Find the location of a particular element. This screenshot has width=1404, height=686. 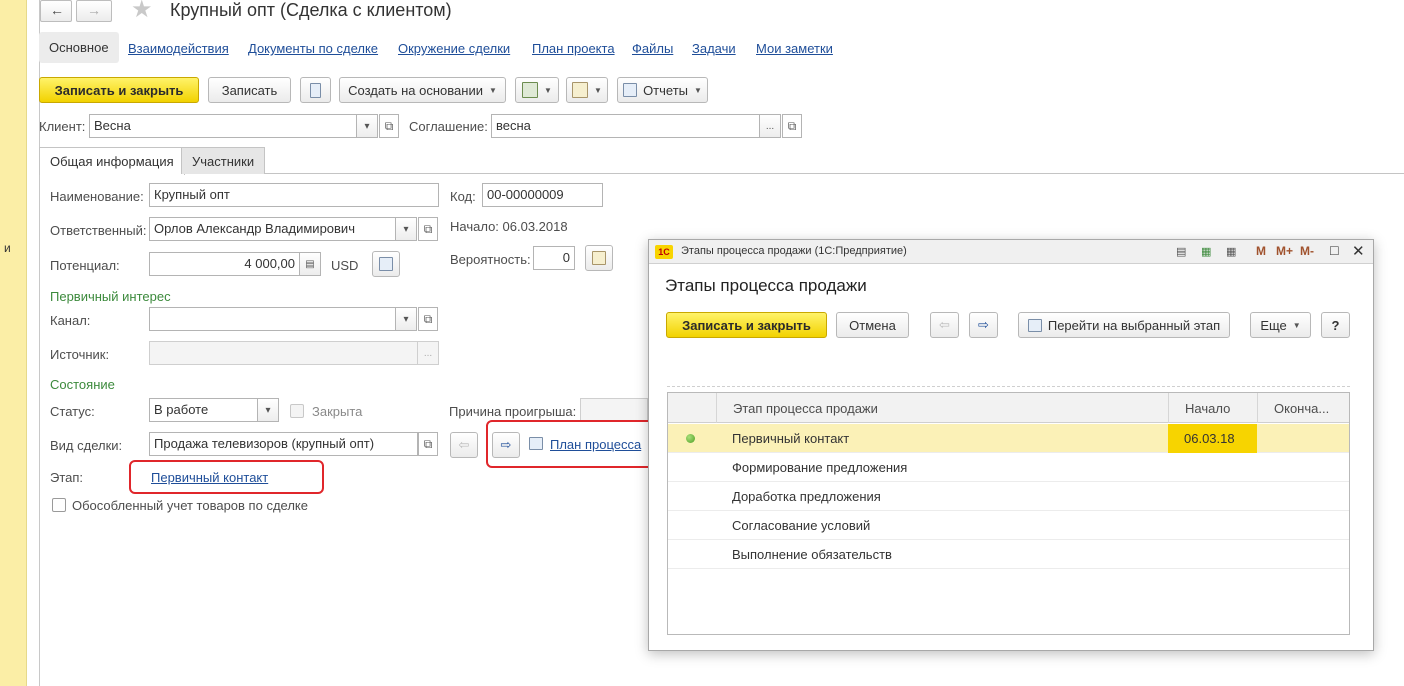

channel-dropdown-button: ▾ is located at coordinates (406, 319).